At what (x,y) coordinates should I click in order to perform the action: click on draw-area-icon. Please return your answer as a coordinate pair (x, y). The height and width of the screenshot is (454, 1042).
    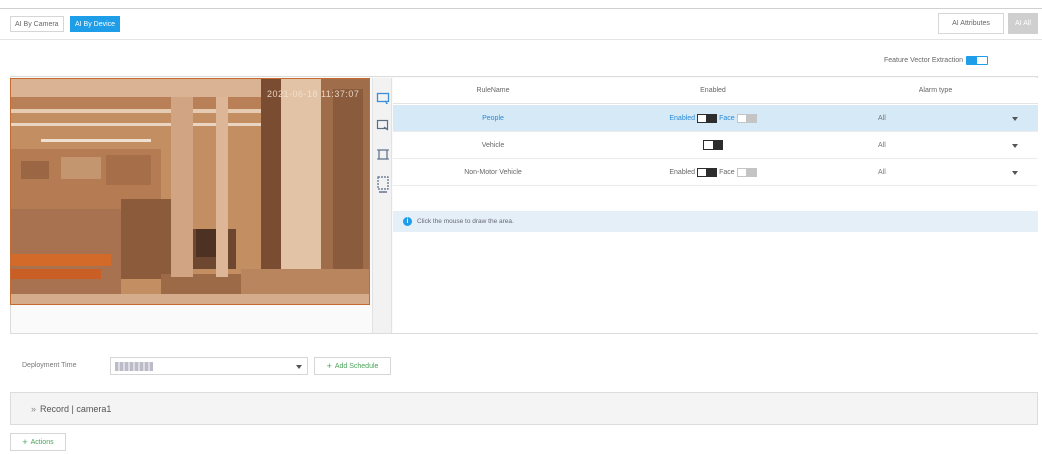
    Looking at the image, I should click on (383, 99).